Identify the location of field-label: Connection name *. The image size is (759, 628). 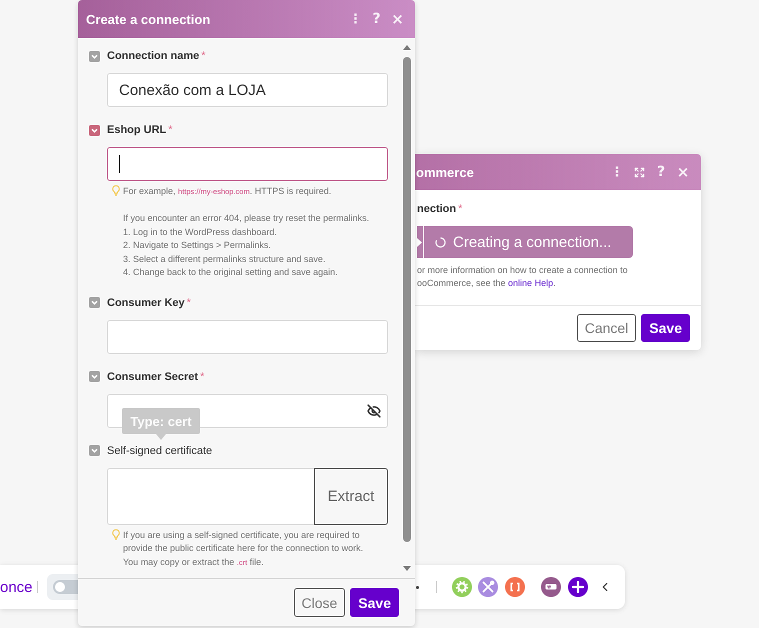
(156, 56).